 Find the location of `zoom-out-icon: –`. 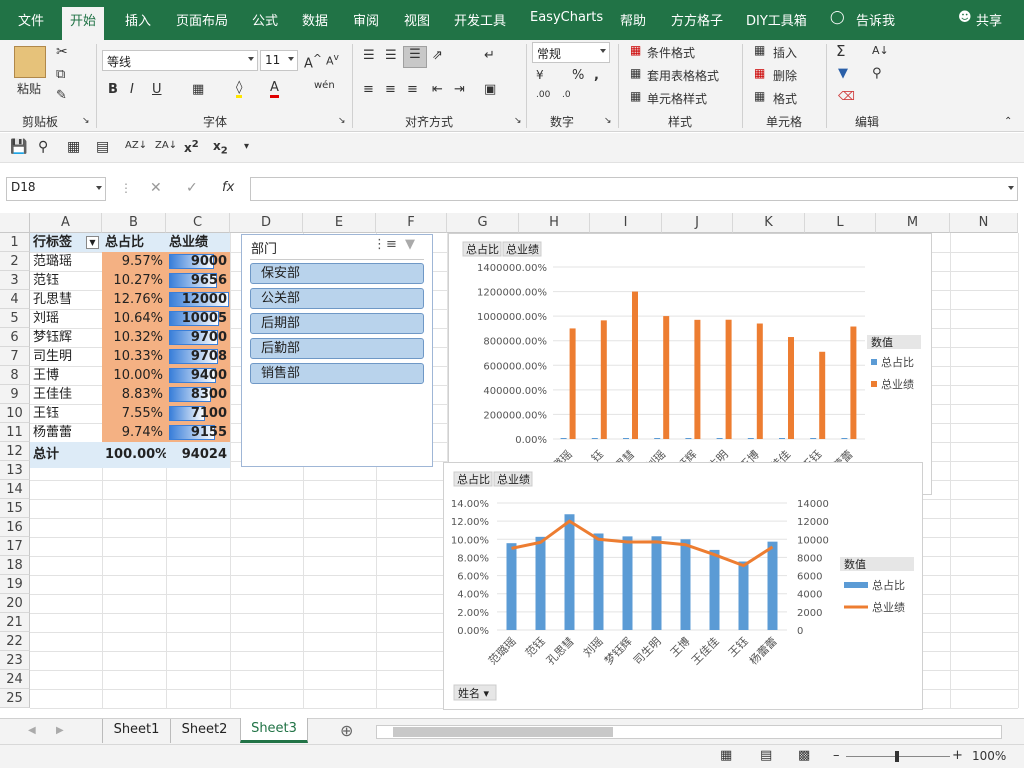

zoom-out-icon: – is located at coordinates (836, 755).